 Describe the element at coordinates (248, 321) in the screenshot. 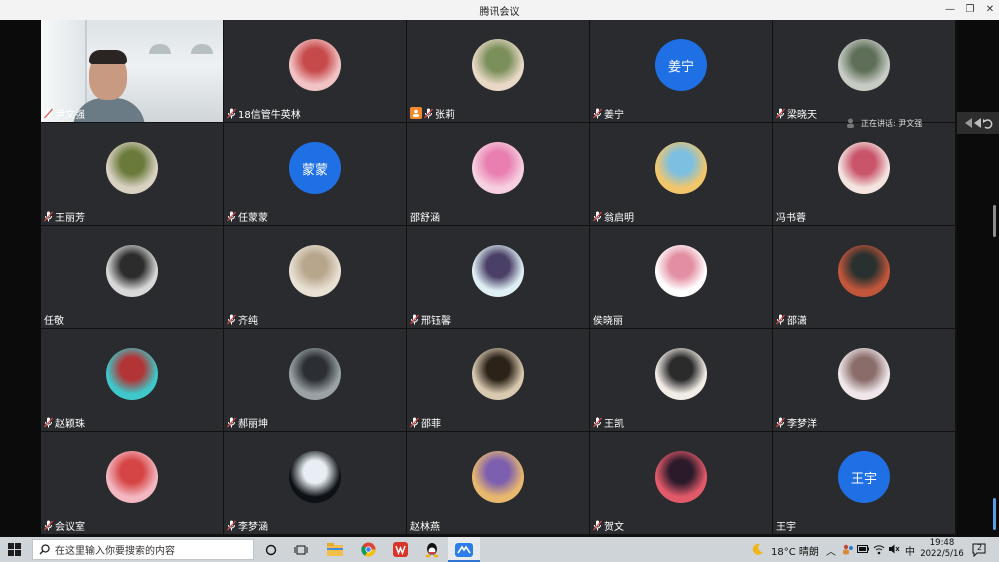

I see `participant-name: 齐纯` at that location.